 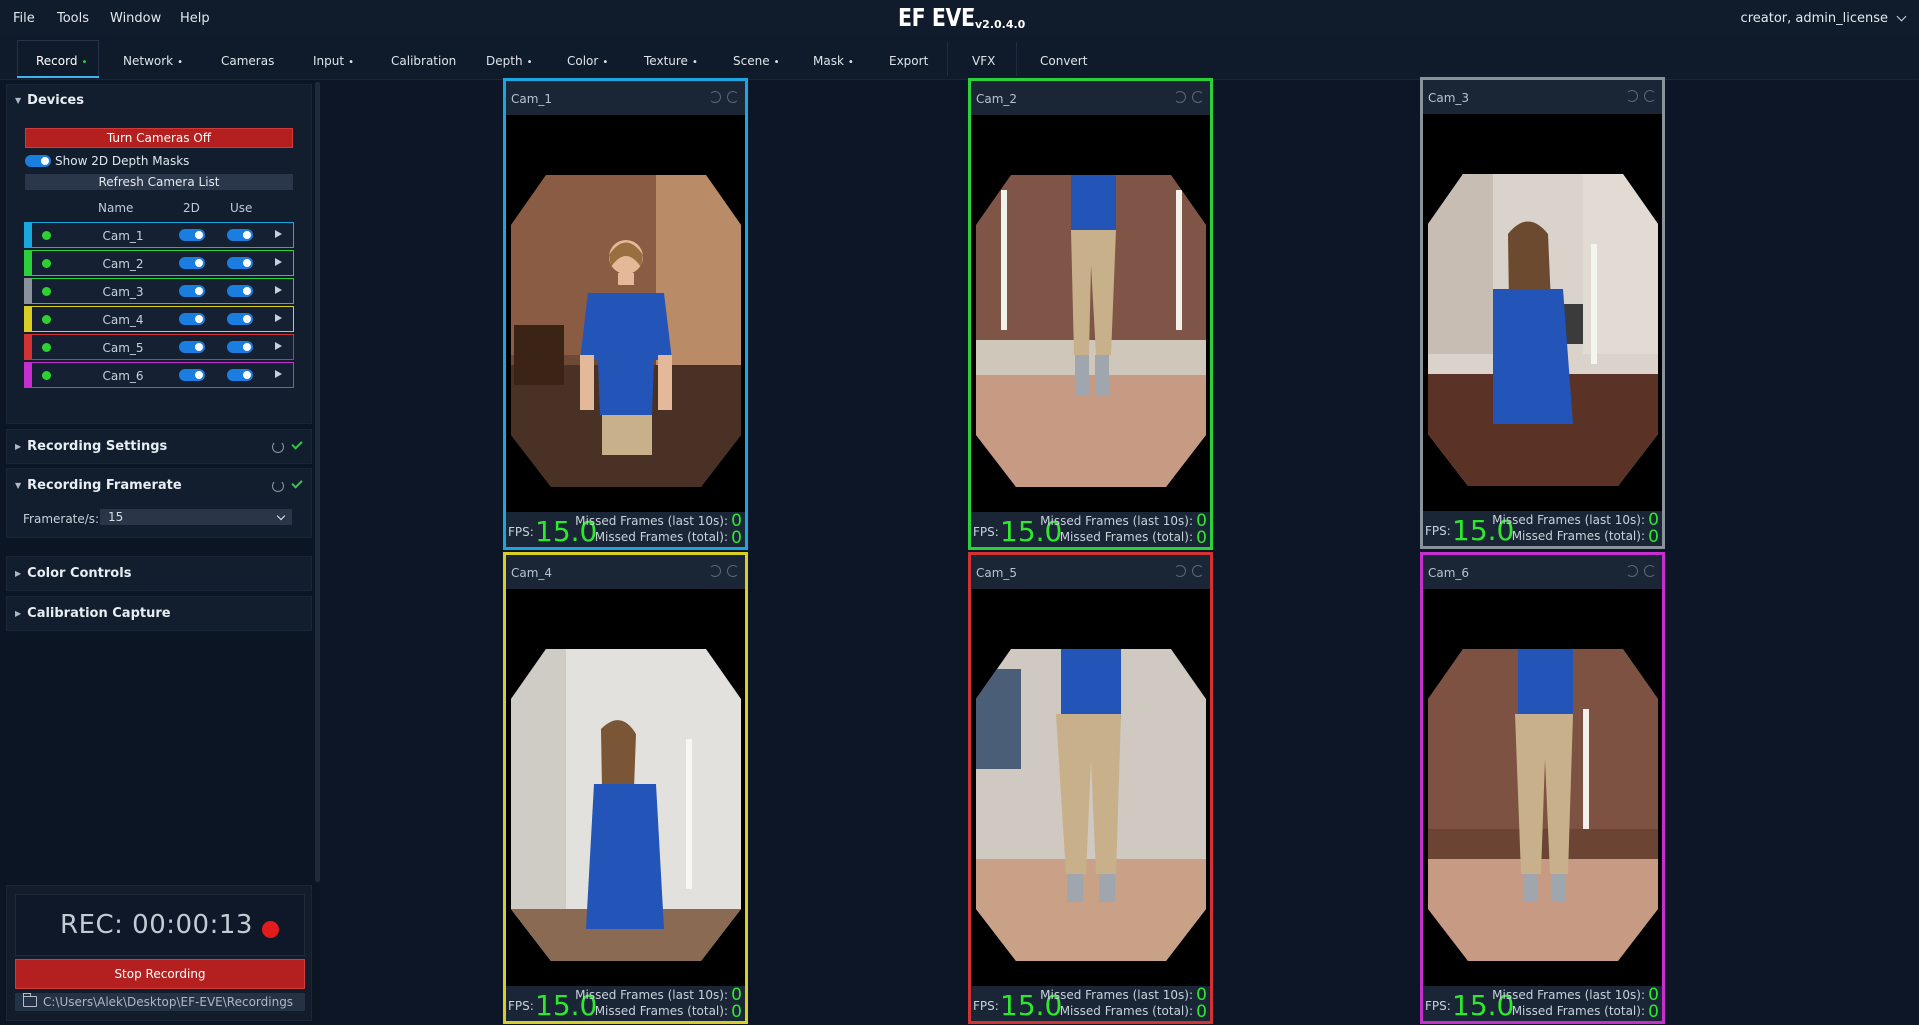 I want to click on tab-record: Record •, so click(x=61, y=61).